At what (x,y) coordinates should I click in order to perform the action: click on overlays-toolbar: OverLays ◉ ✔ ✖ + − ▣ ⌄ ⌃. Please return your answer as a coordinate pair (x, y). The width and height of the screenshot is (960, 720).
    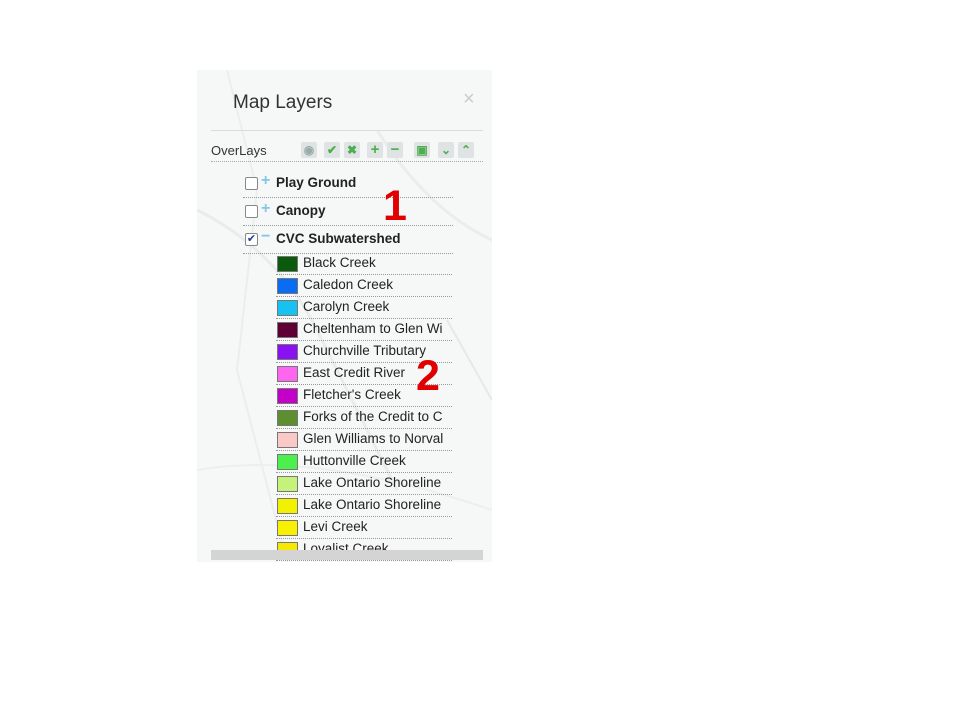
    Looking at the image, I should click on (347, 151).